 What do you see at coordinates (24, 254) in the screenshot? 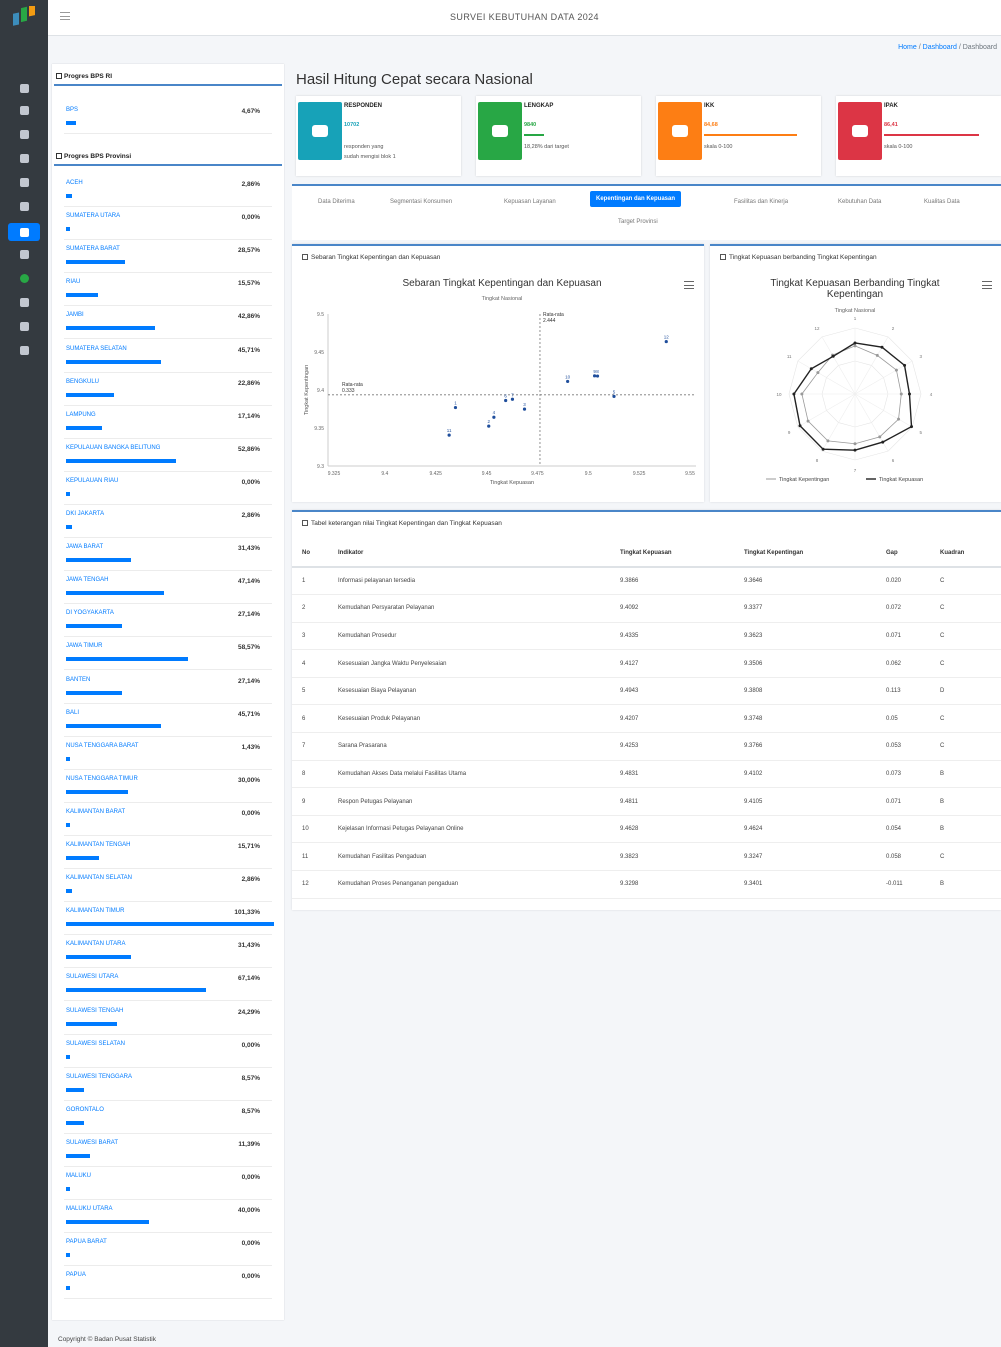
I see `flag-icon` at bounding box center [24, 254].